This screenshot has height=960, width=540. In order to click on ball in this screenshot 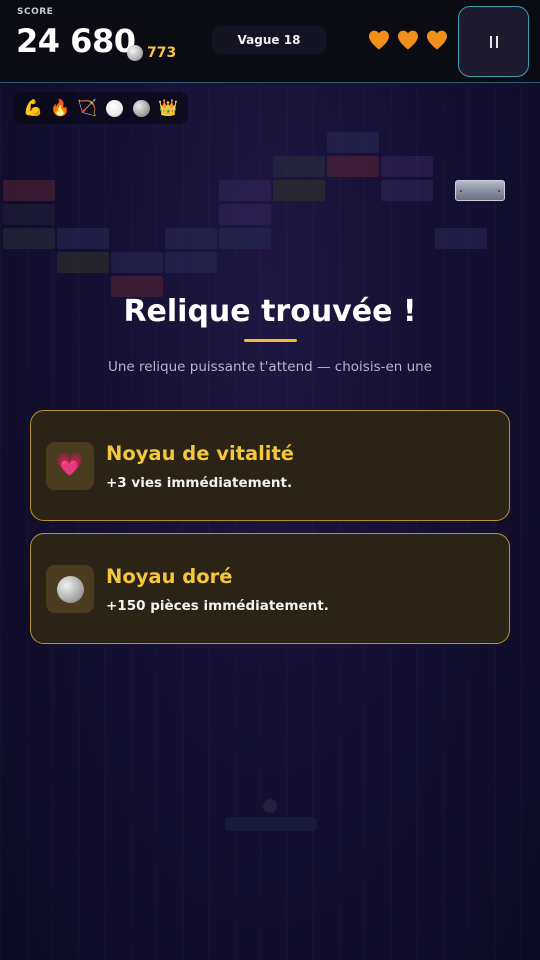, I will do `click(270, 806)`.